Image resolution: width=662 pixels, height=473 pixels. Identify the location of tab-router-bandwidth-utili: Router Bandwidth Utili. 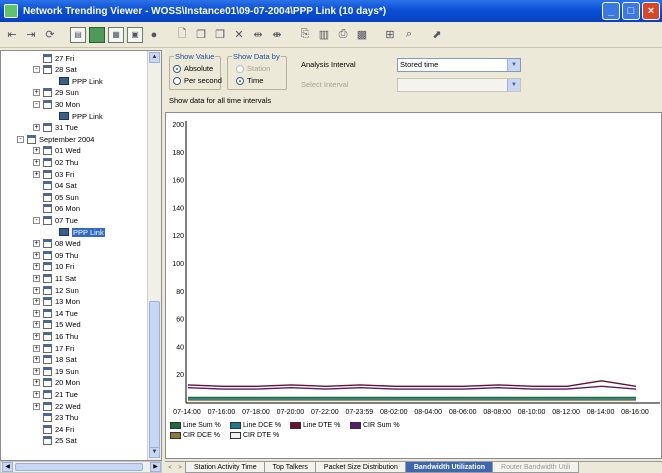
(536, 467).